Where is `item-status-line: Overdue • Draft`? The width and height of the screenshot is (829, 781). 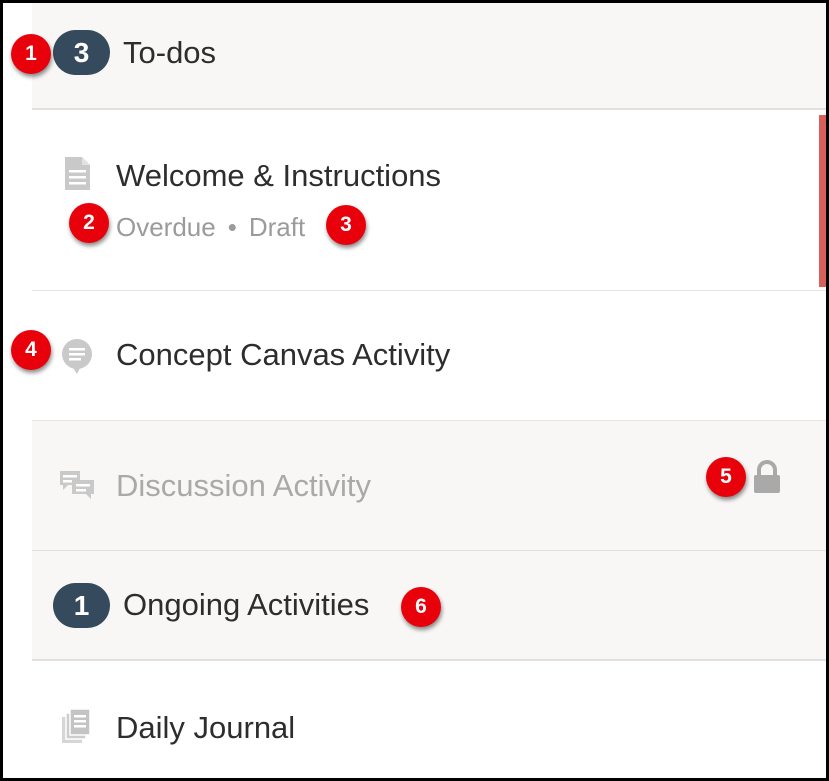 item-status-line: Overdue • Draft is located at coordinates (210, 227).